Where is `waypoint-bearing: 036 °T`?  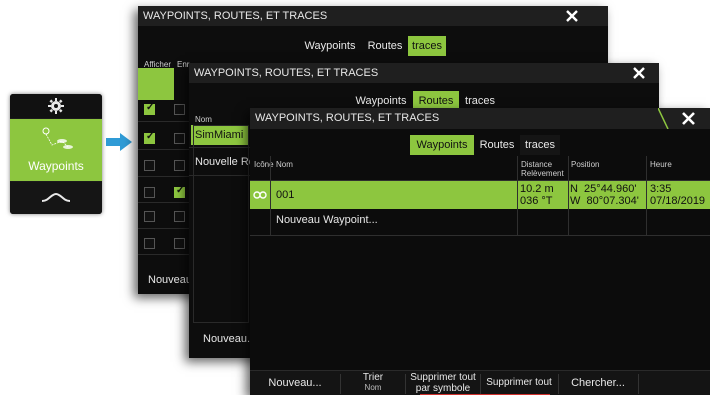
waypoint-bearing: 036 °T is located at coordinates (536, 201).